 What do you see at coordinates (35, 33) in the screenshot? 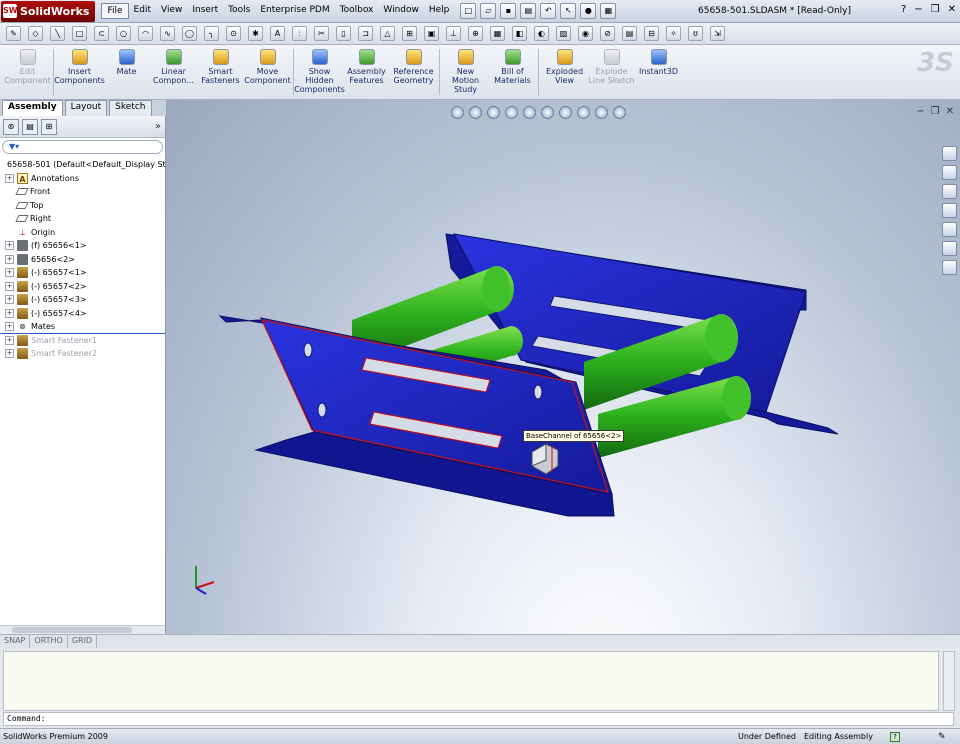
I see `smart-dimension-icon: ◇` at bounding box center [35, 33].